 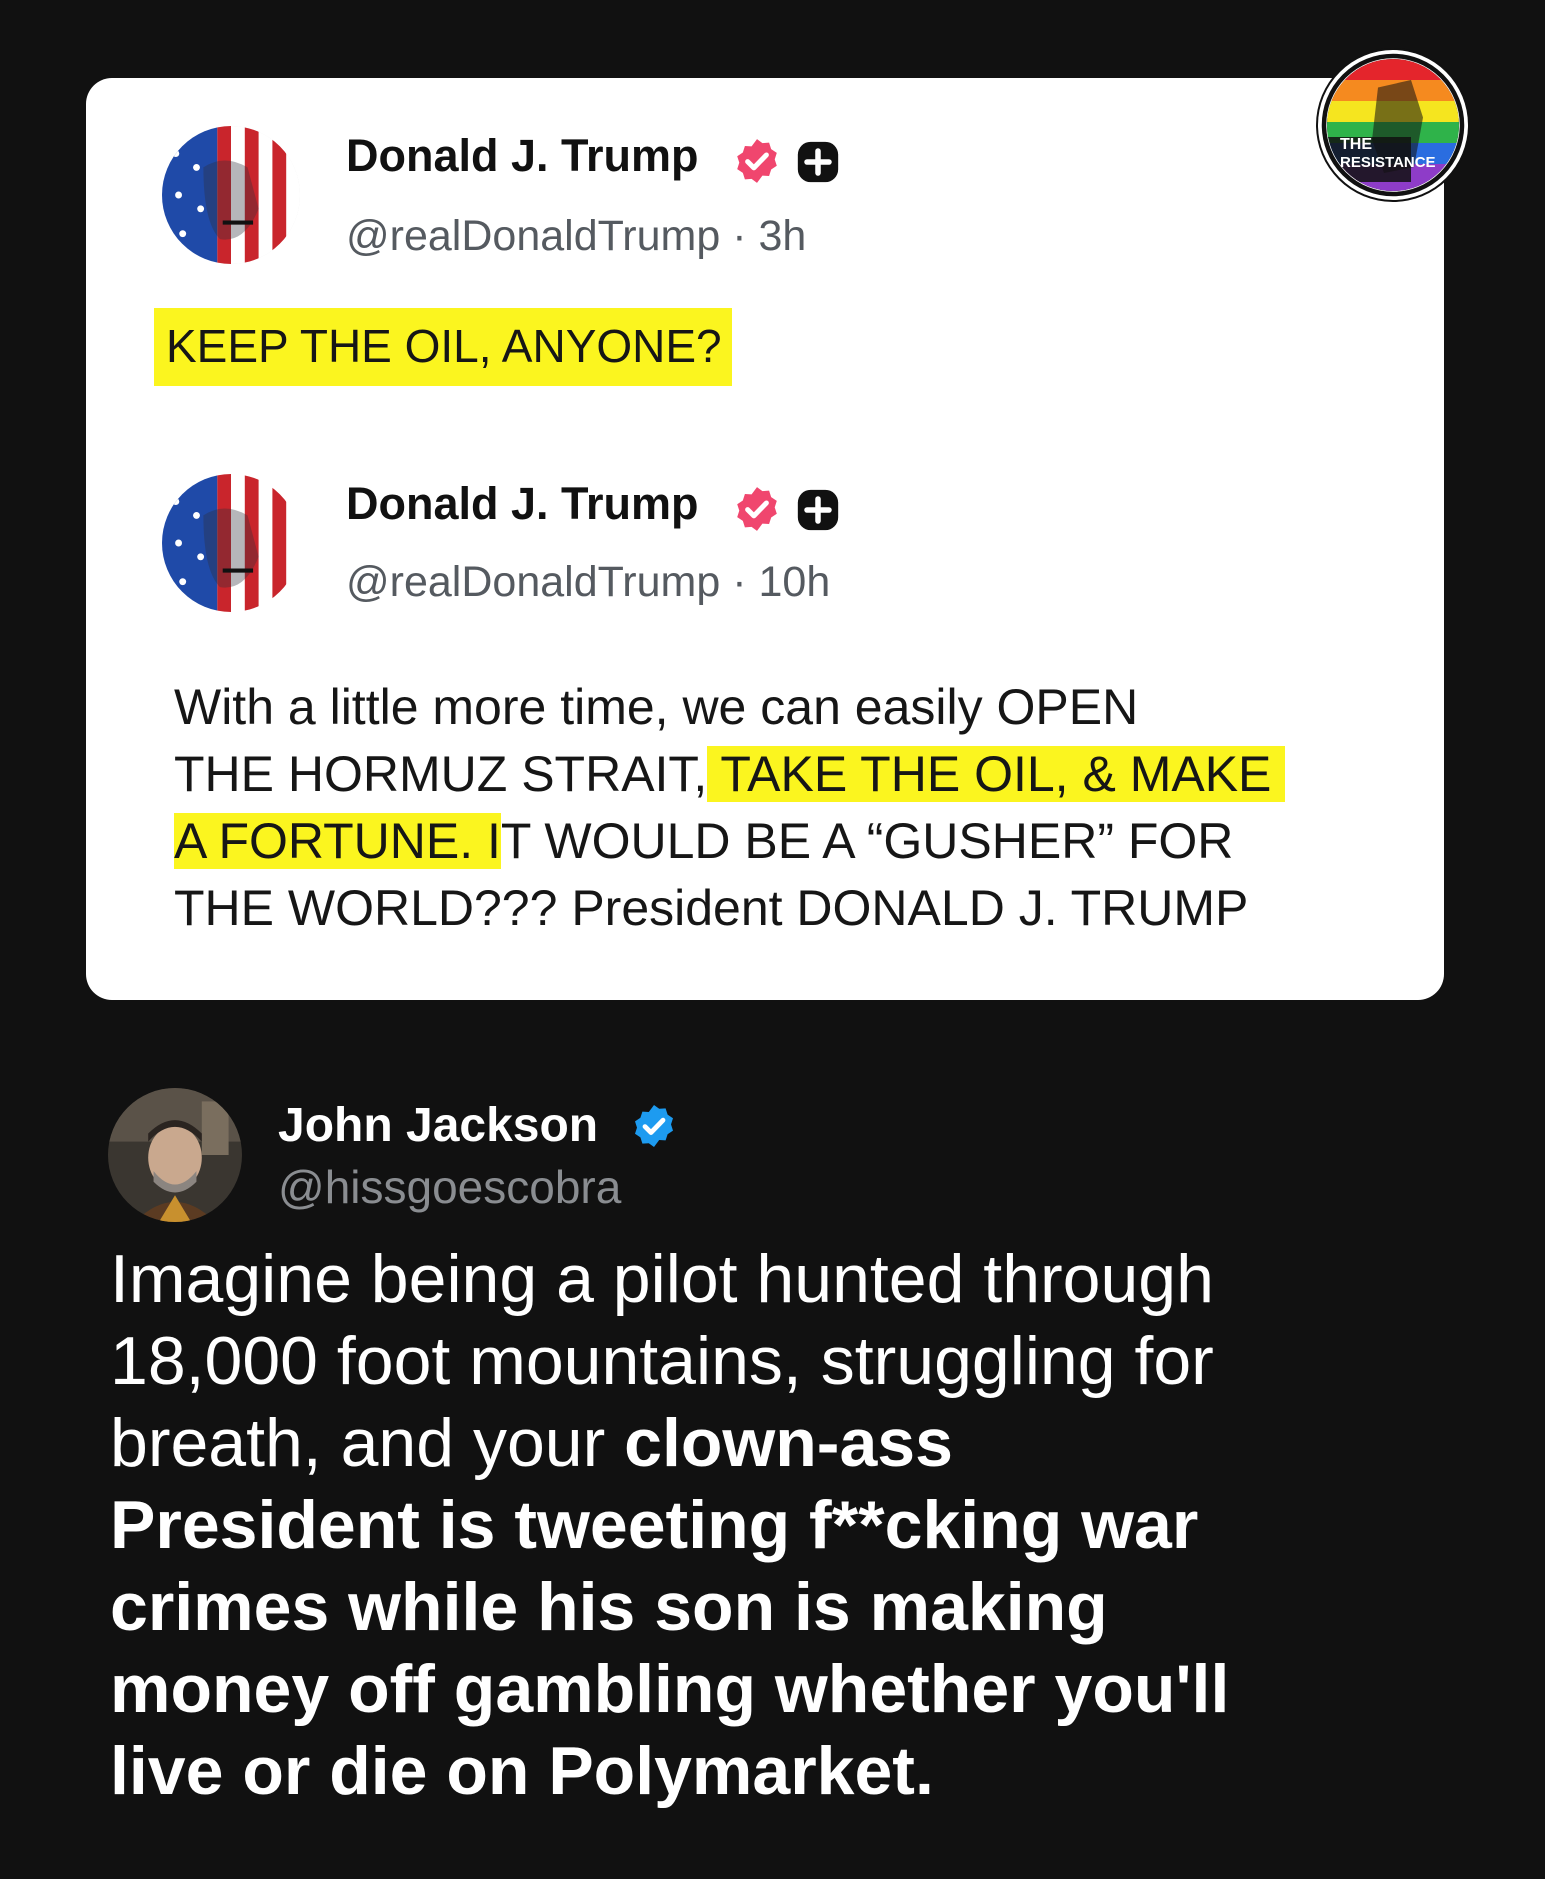 What do you see at coordinates (867, 841) in the screenshot?
I see `text-run: T WOULD BE A “GUSHER” FOR` at bounding box center [867, 841].